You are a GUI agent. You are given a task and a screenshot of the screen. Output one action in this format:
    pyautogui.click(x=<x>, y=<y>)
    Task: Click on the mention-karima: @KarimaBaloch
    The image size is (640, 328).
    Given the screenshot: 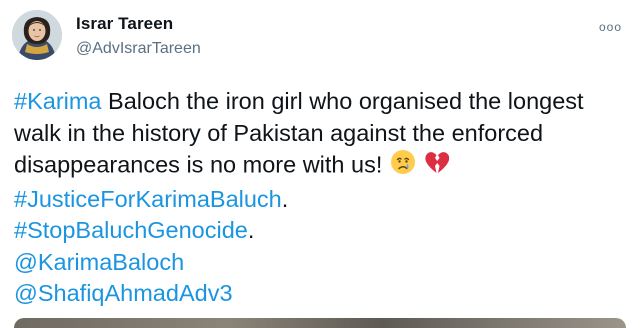 What is the action you would take?
    pyautogui.click(x=99, y=262)
    